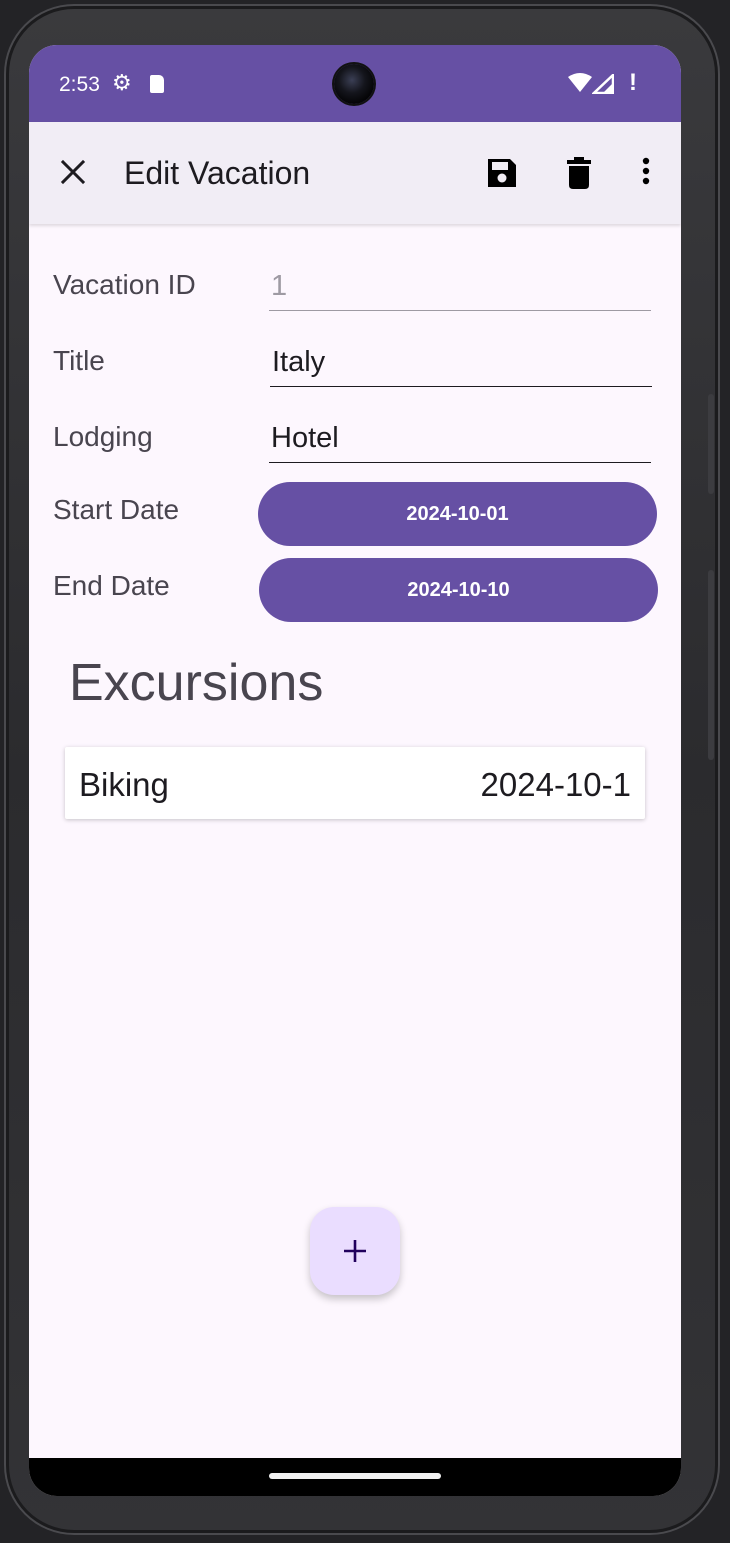 The height and width of the screenshot is (1543, 730). Describe the element at coordinates (603, 84) in the screenshot. I see `signal-icon` at that location.